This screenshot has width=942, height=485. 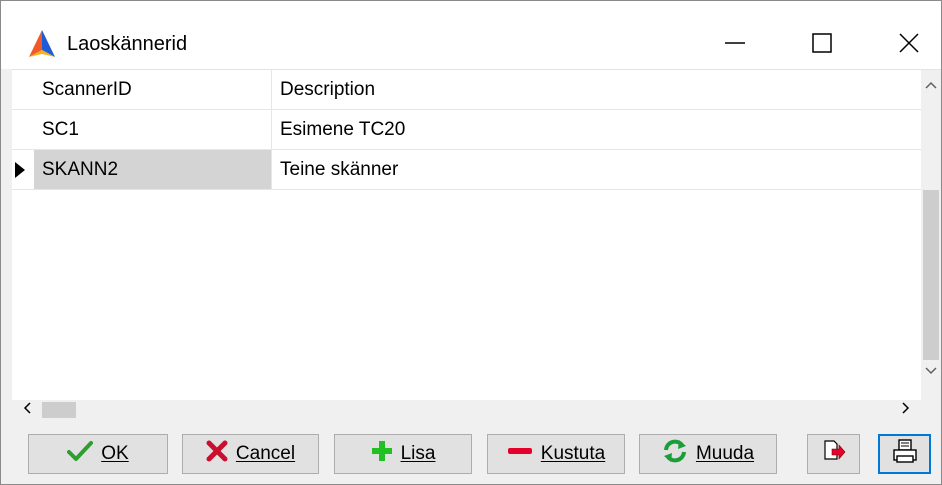 I want to click on table-row: SKANN2 Teine skänner, so click(x=466, y=170).